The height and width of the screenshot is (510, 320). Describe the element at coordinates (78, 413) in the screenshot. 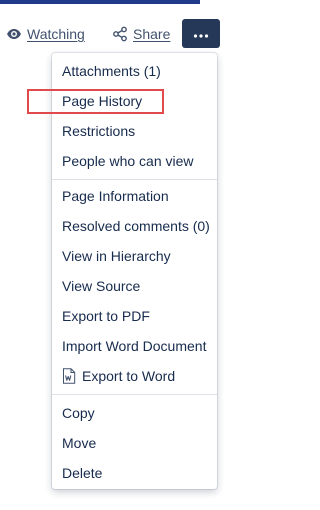

I see `menu-item-label: Copy` at that location.